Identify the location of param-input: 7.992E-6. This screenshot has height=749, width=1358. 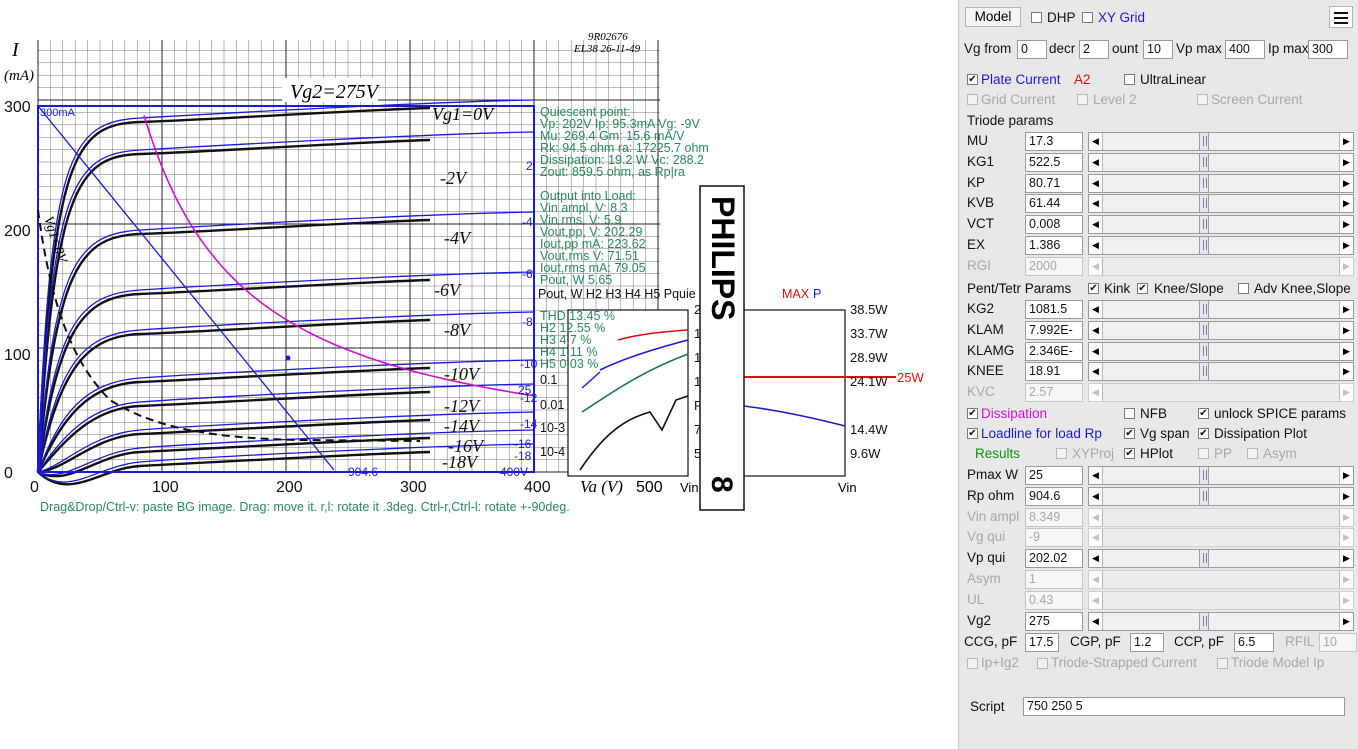
(1054, 337).